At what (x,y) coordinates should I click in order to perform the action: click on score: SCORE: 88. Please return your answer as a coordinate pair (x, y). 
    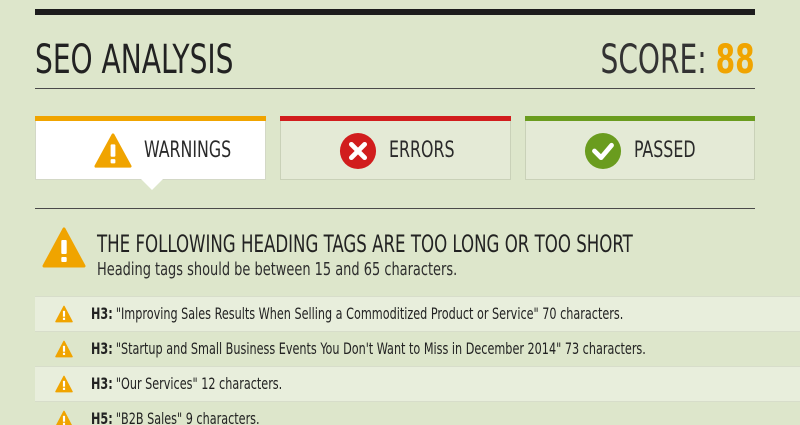
    Looking at the image, I should click on (678, 60).